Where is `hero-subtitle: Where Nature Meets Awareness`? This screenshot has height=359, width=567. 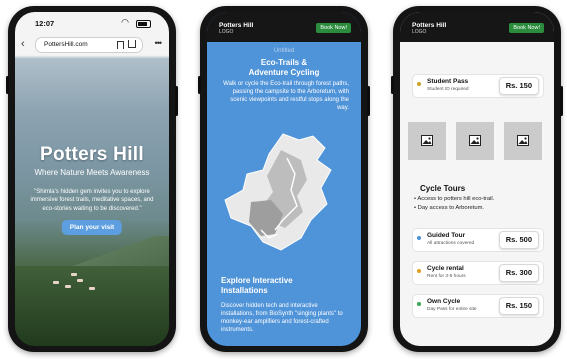
hero-subtitle: Where Nature Meets Awareness is located at coordinates (92, 172).